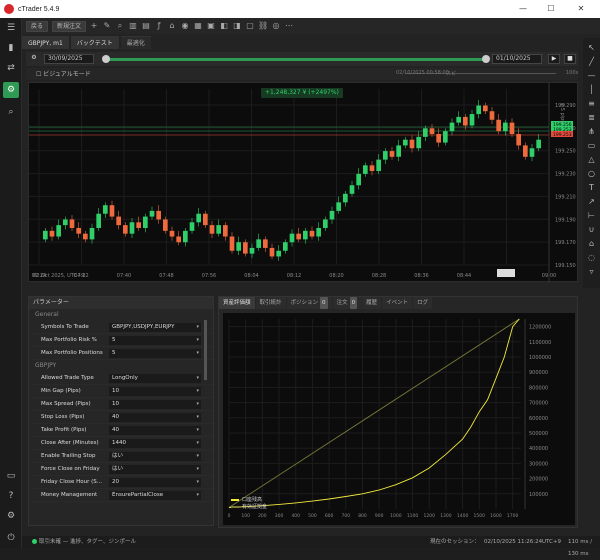  I want to click on results-tab: ポジション 0, so click(309, 303).